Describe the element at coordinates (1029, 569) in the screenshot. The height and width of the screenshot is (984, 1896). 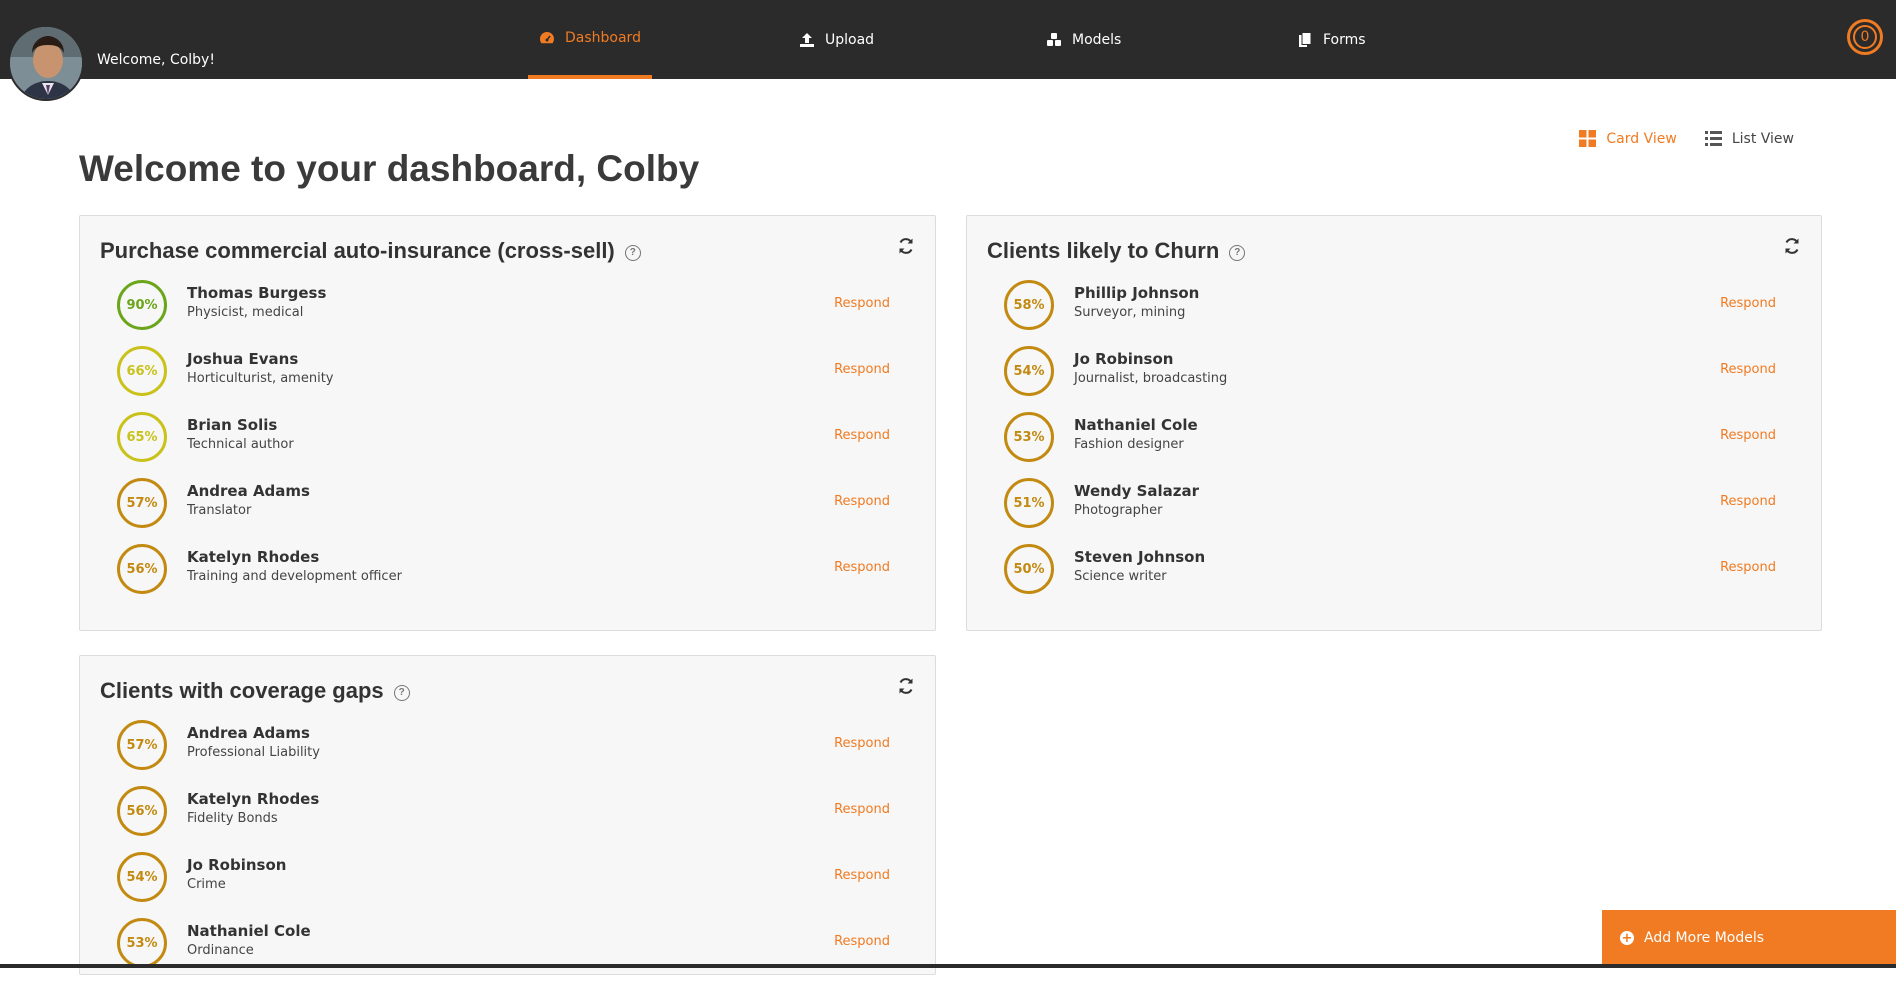
I see `score-ring: 50%` at that location.